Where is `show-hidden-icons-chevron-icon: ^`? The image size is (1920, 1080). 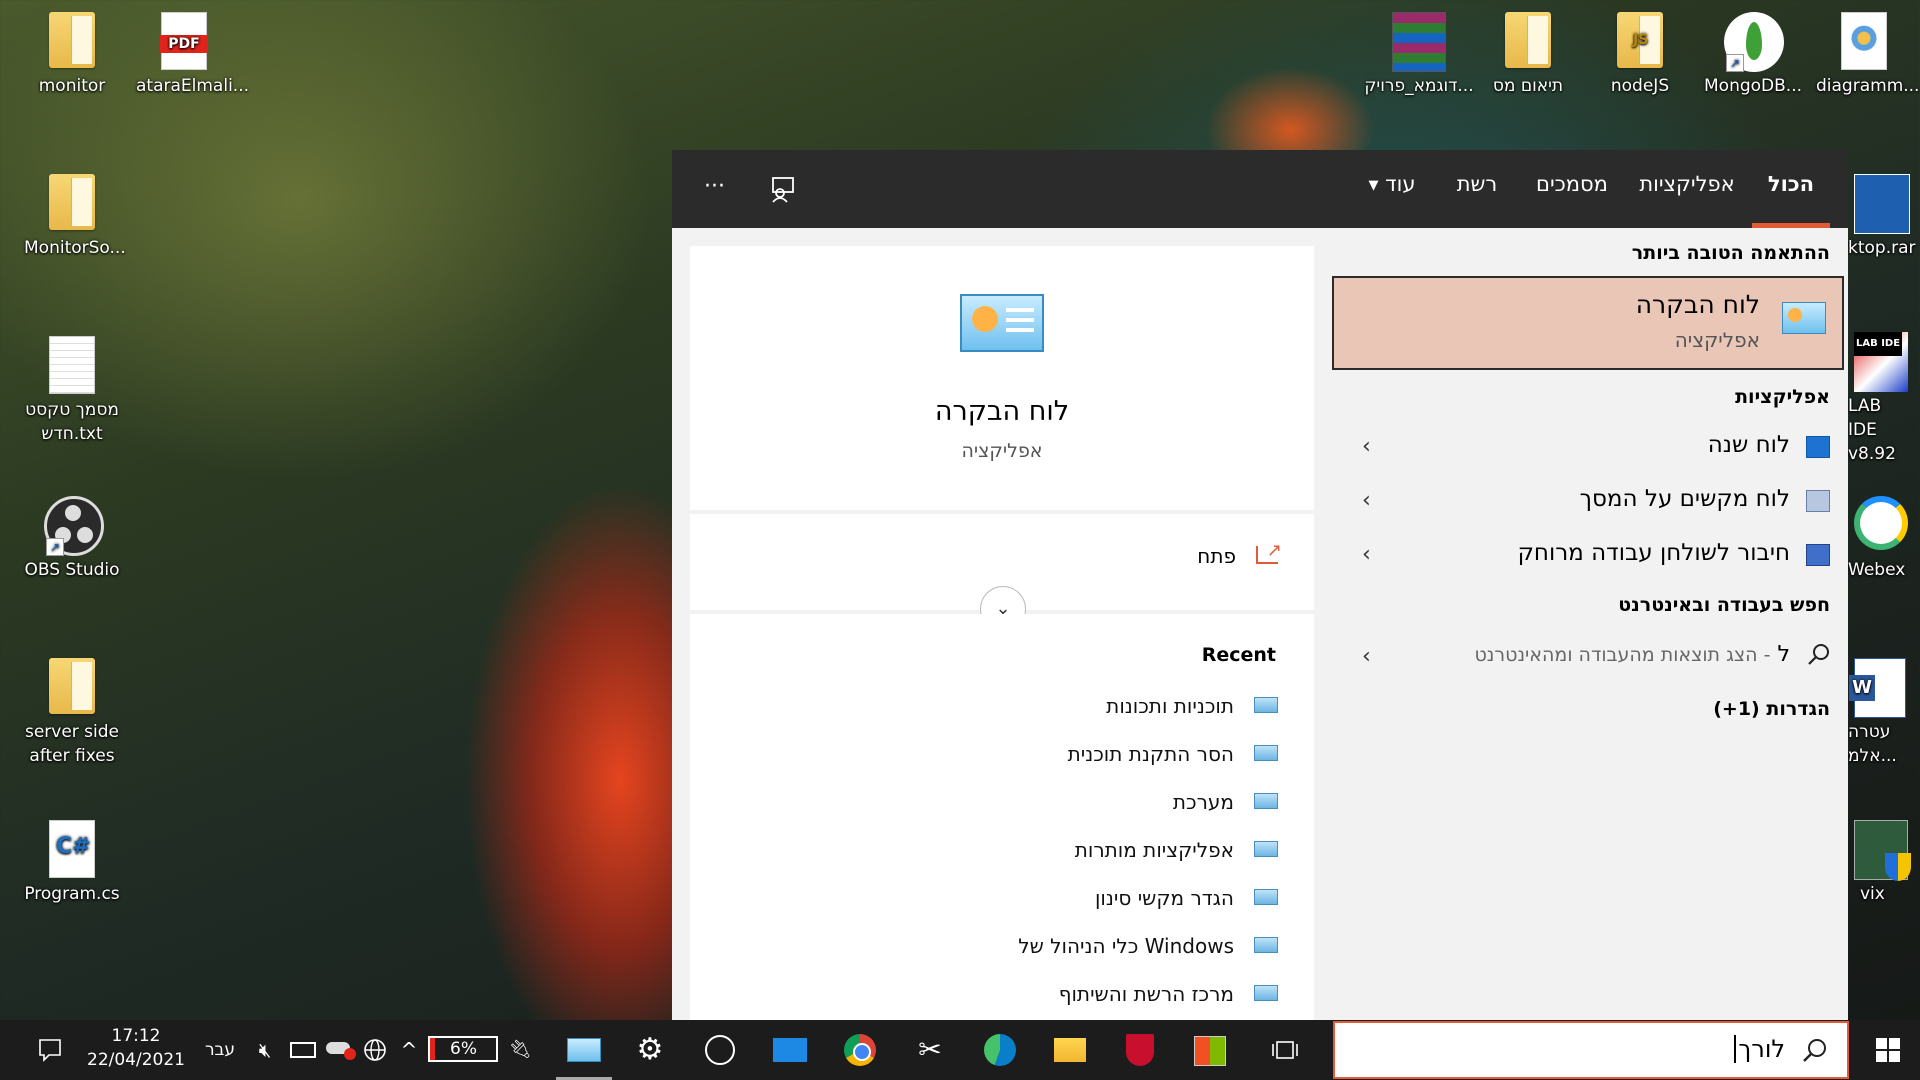 show-hidden-icons-chevron-icon: ^ is located at coordinates (409, 1050).